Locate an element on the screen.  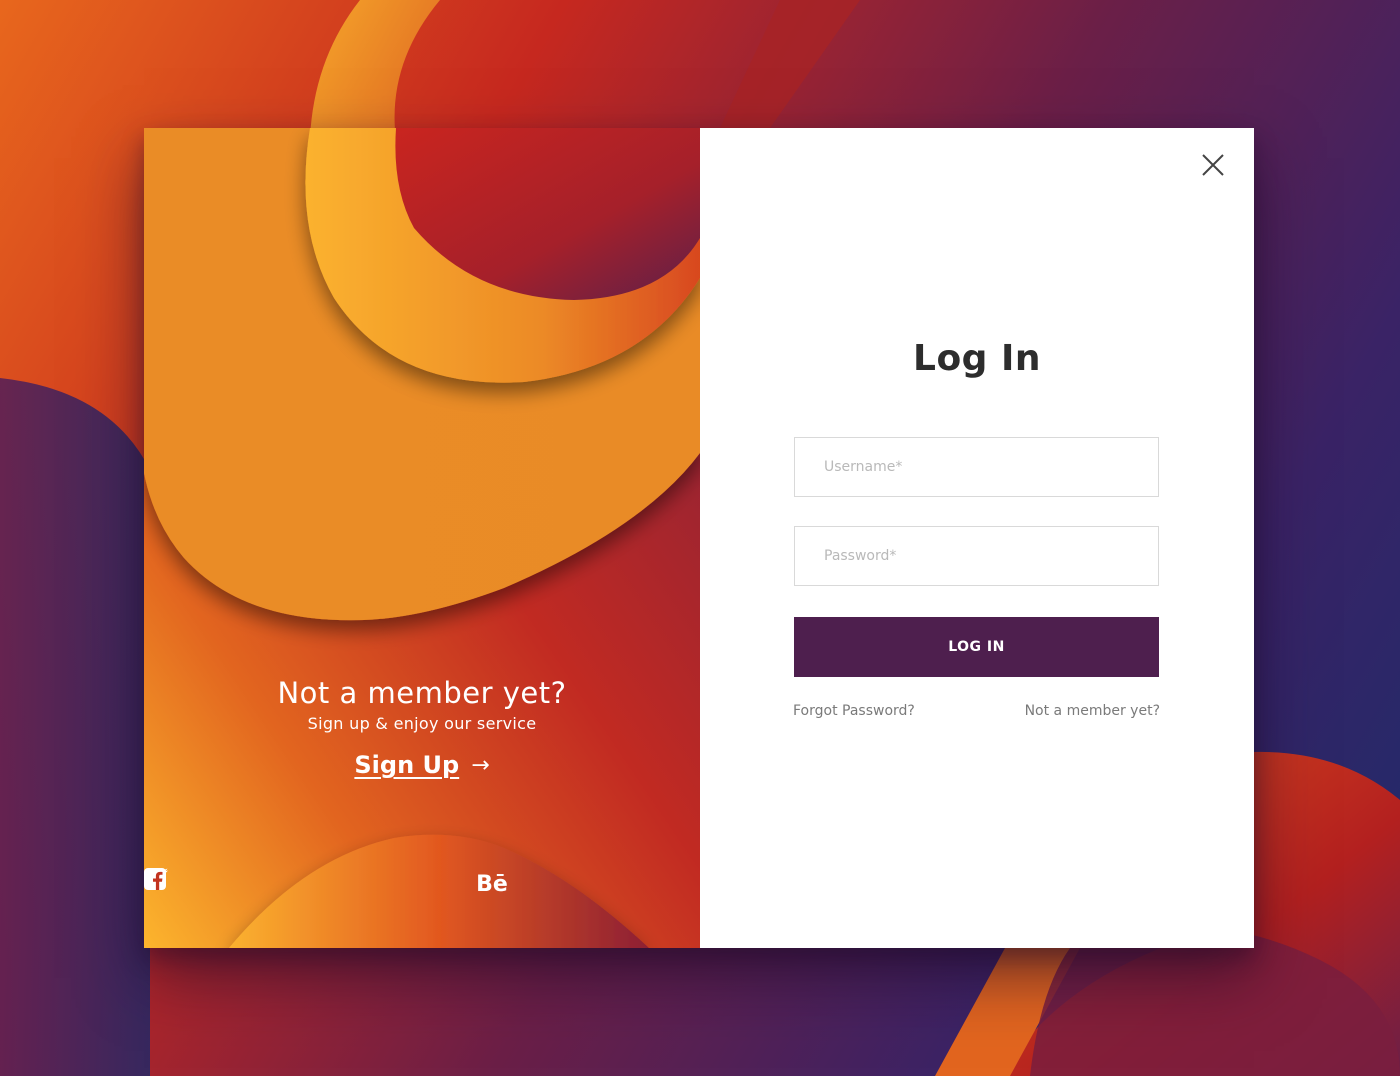
promo-subtitle: Sign up & enjoy our service is located at coordinates (422, 723).